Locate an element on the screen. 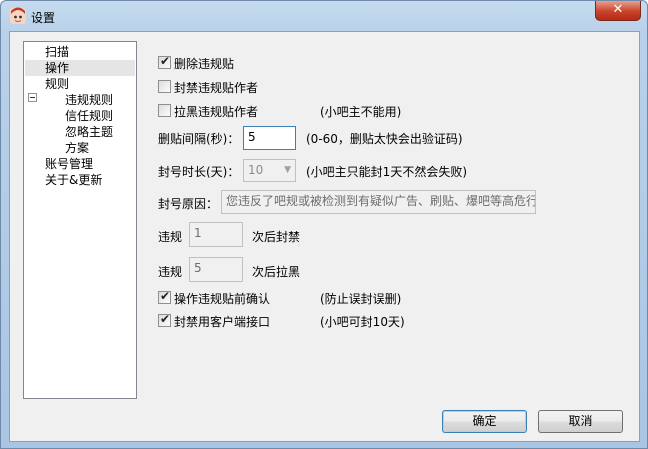 Image resolution: width=648 pixels, height=449 pixels. ban-after-suffix: 次后封禁 is located at coordinates (276, 237).